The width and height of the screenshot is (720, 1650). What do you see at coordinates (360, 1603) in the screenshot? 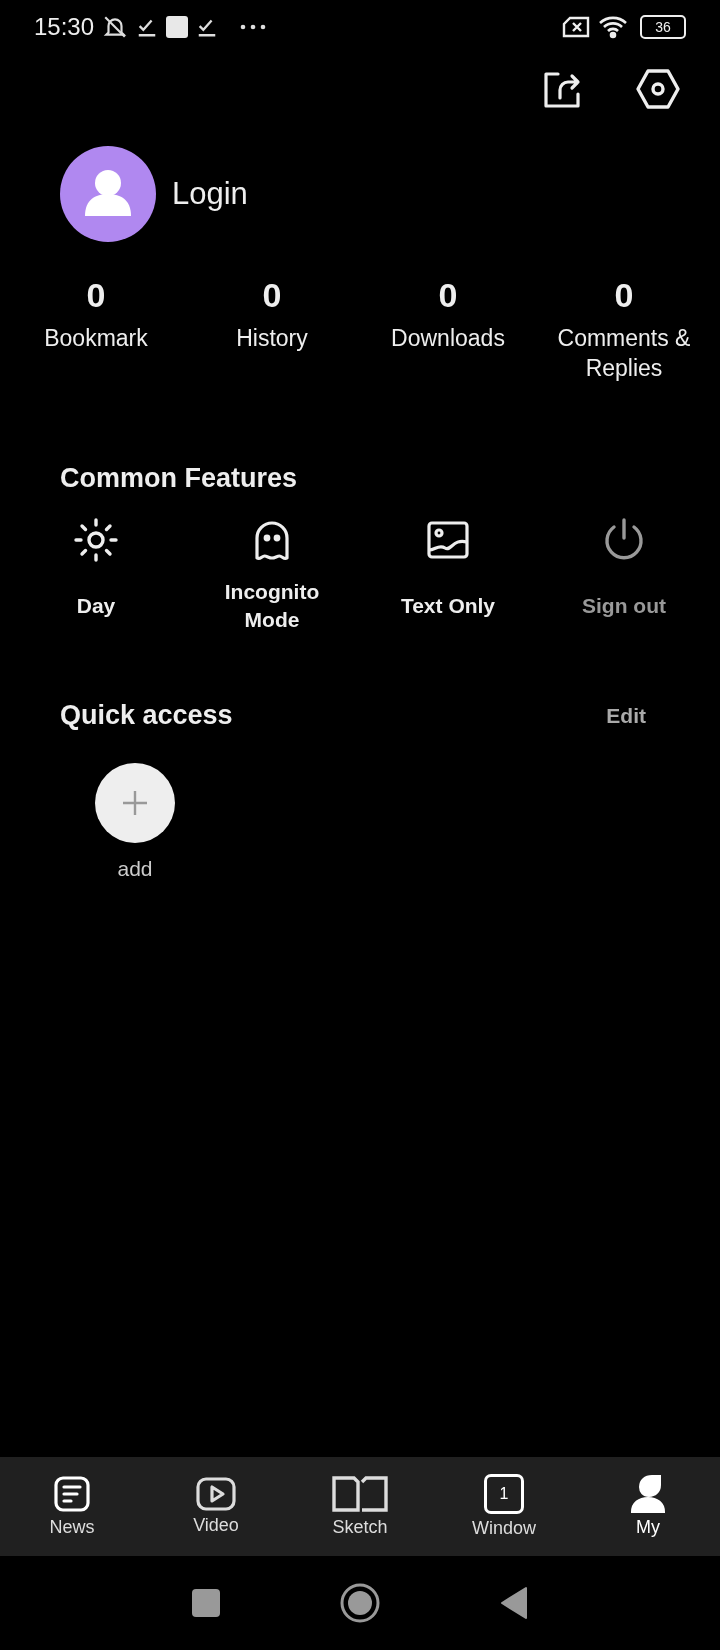
I see `home-button` at bounding box center [360, 1603].